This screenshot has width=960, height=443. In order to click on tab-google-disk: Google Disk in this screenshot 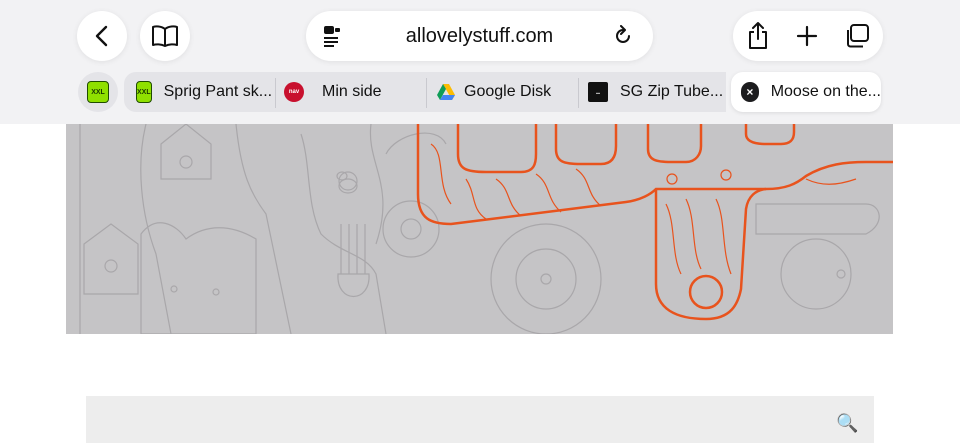, I will do `click(505, 92)`.